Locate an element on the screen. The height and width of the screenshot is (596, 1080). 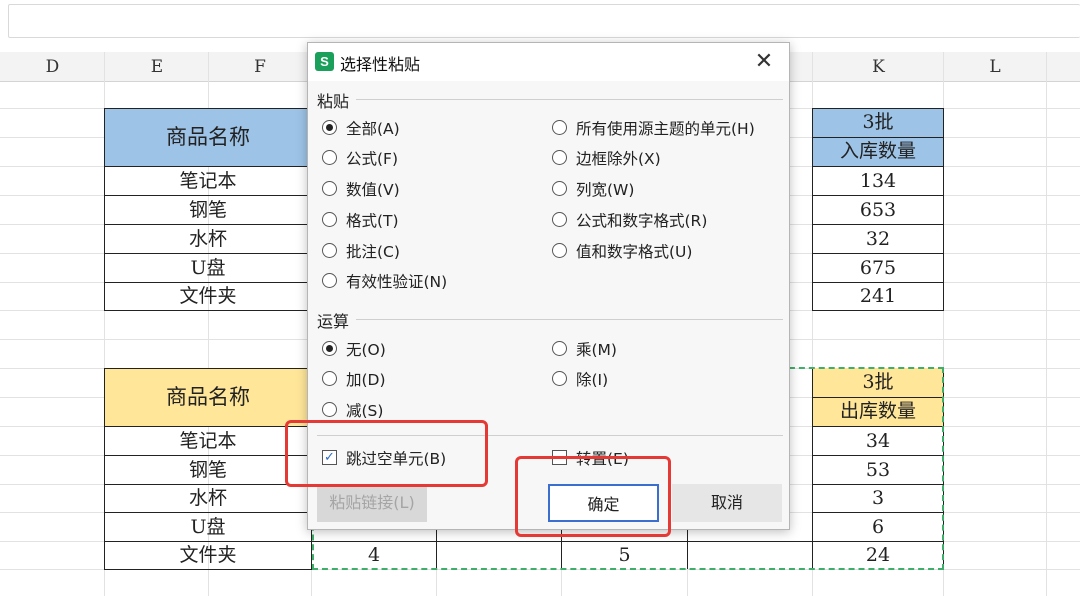
table2-item-cell: 水杯 is located at coordinates (208, 498).